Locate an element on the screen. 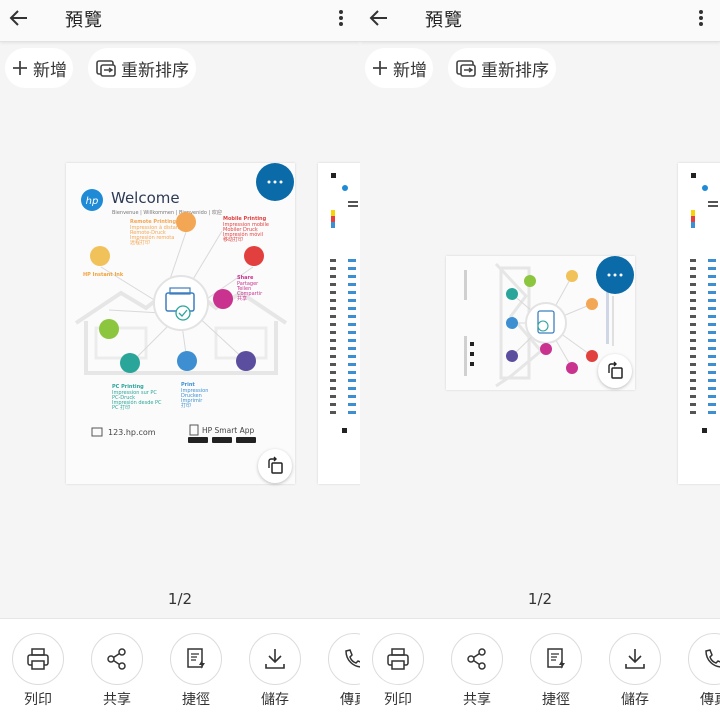 The image size is (720, 720). feature-title-ink: HP Instant Ink is located at coordinates (103, 275).